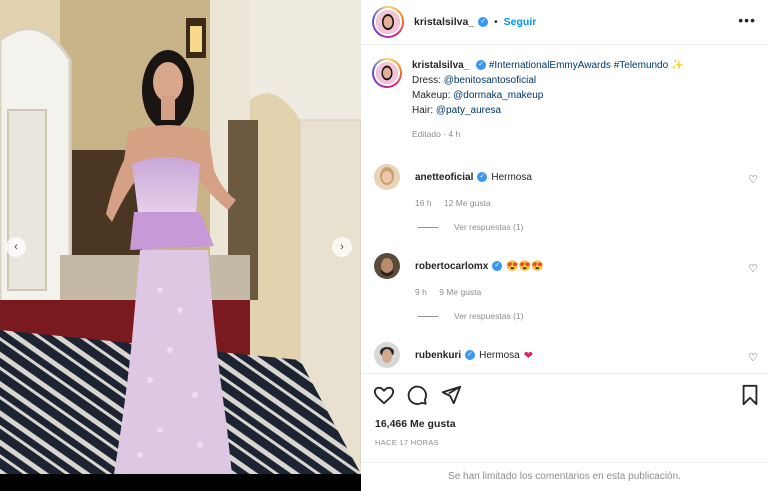 The image size is (768, 491). Describe the element at coordinates (436, 134) in the screenshot. I see `caption-meta: Editado · 4 h` at that location.